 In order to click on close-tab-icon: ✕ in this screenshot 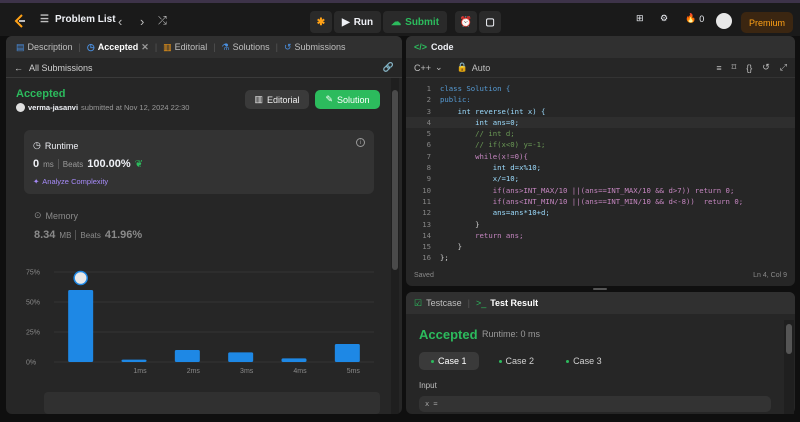, I will do `click(145, 47)`.